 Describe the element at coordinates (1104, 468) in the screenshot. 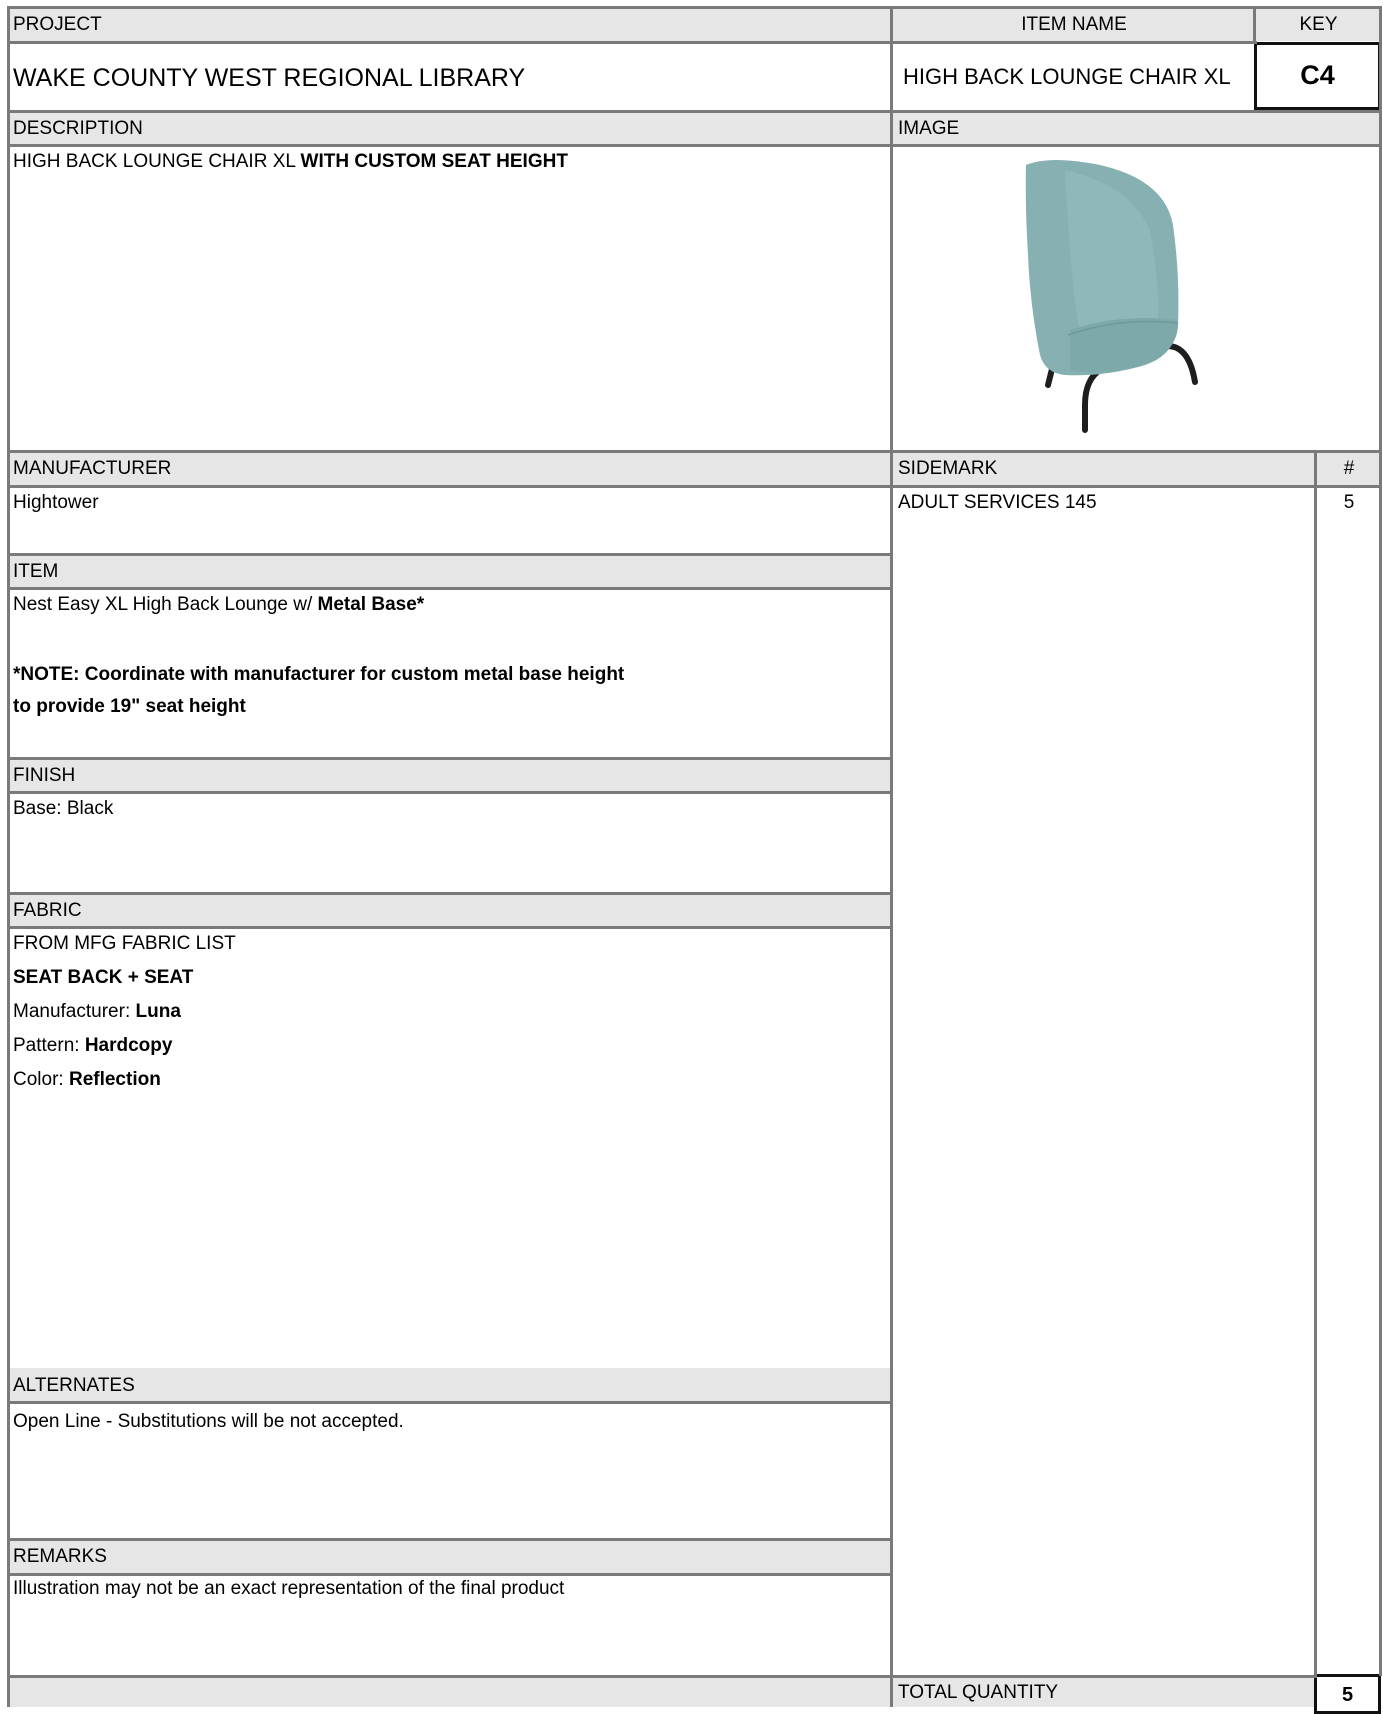

I see `sidemark-label: SIDEMARK` at that location.